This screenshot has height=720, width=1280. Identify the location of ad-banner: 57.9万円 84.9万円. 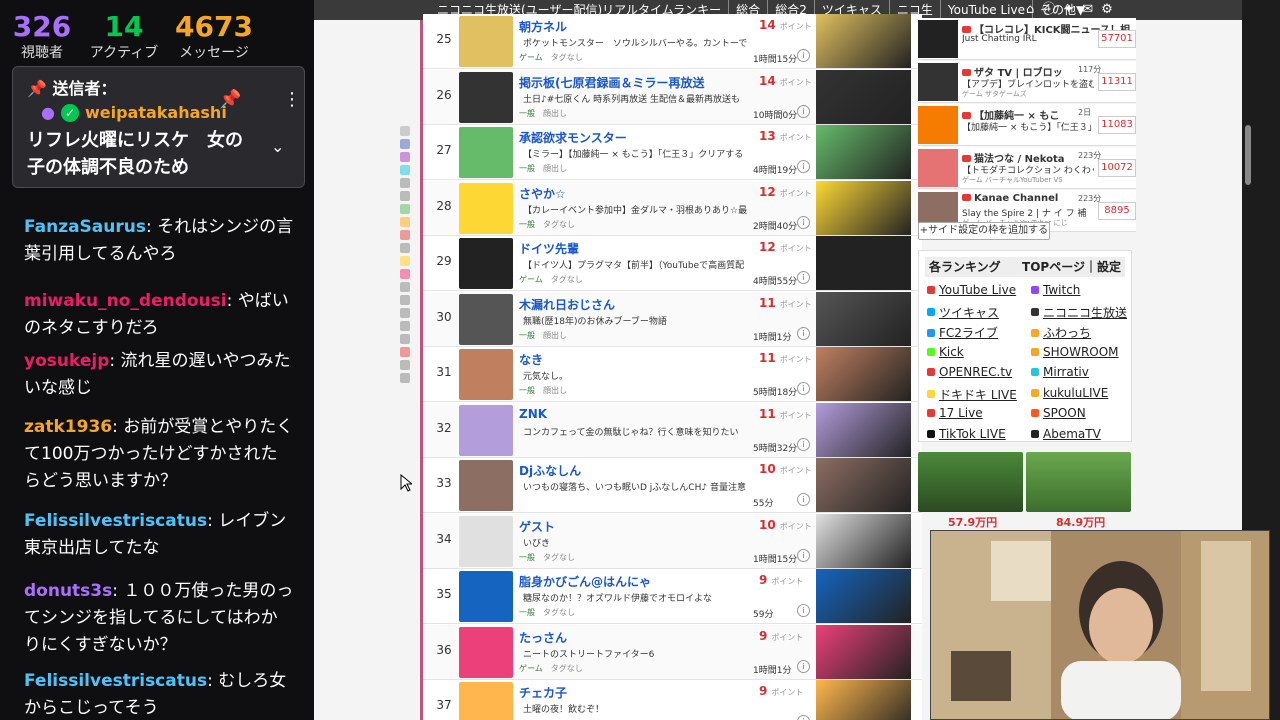
(1026, 492).